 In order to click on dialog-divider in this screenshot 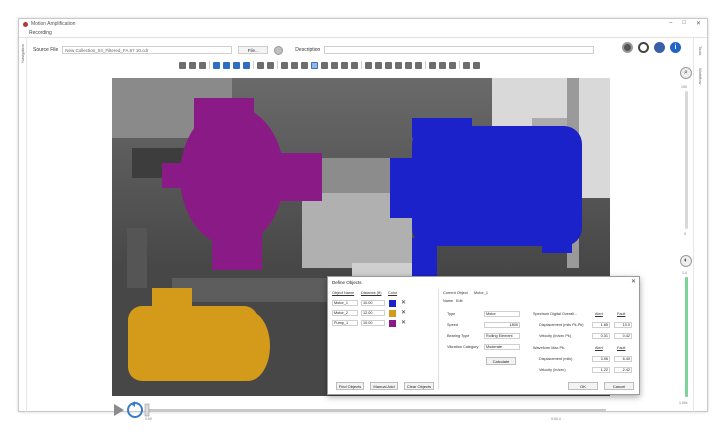, I will do `click(438, 339)`.